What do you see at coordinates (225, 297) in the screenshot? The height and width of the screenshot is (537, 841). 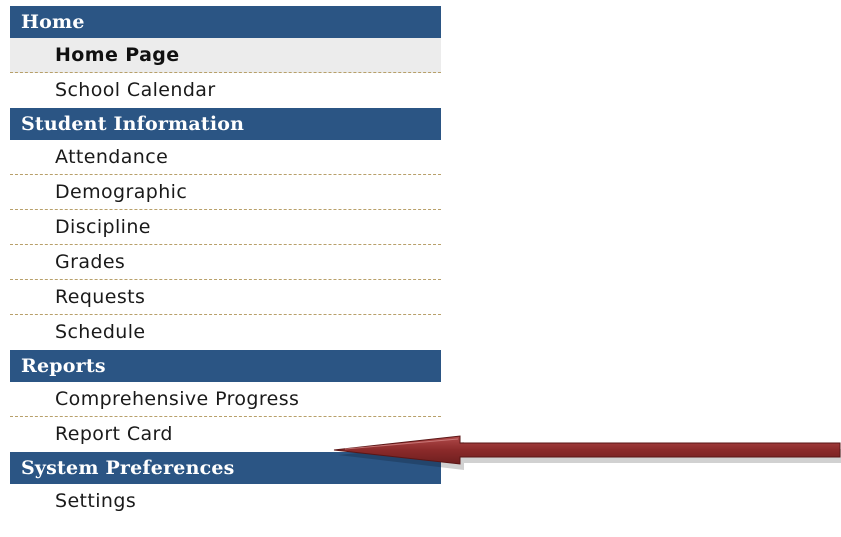 I see `menu-item-requests: Requests` at bounding box center [225, 297].